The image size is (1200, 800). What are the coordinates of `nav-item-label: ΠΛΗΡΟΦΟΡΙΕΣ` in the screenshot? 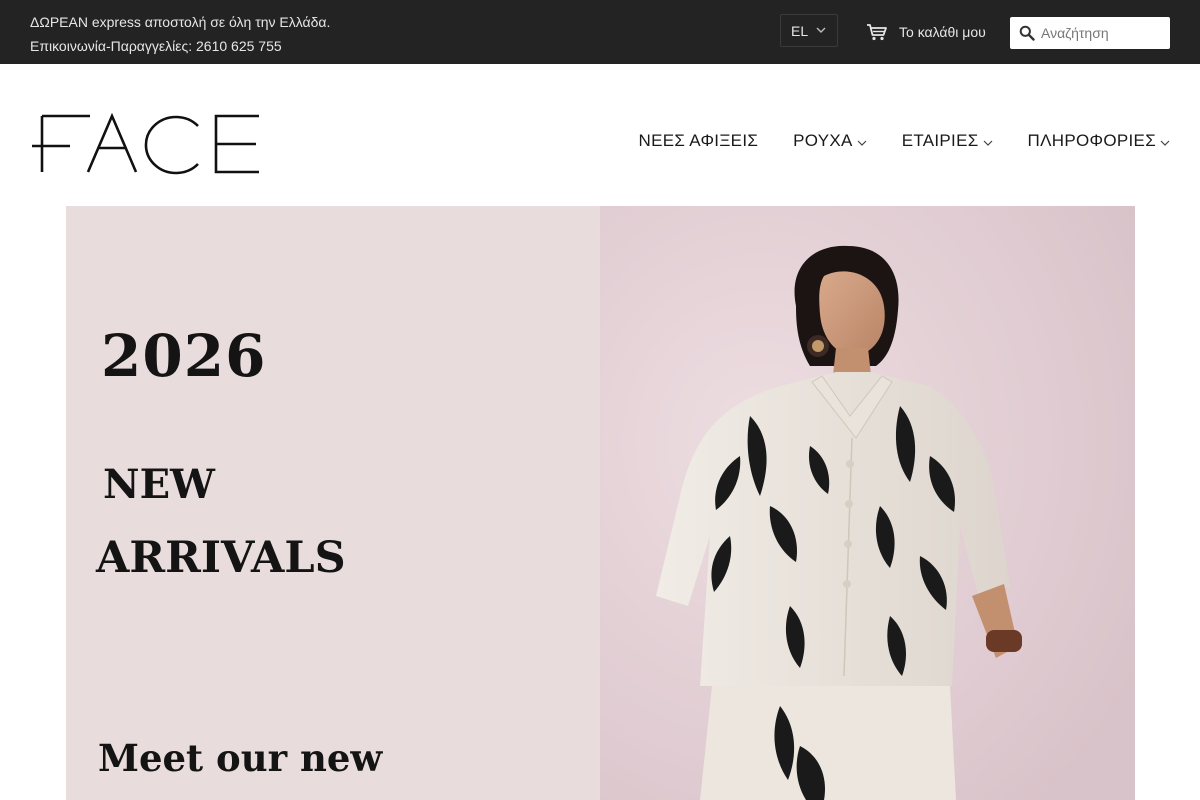 It's located at (1091, 140).